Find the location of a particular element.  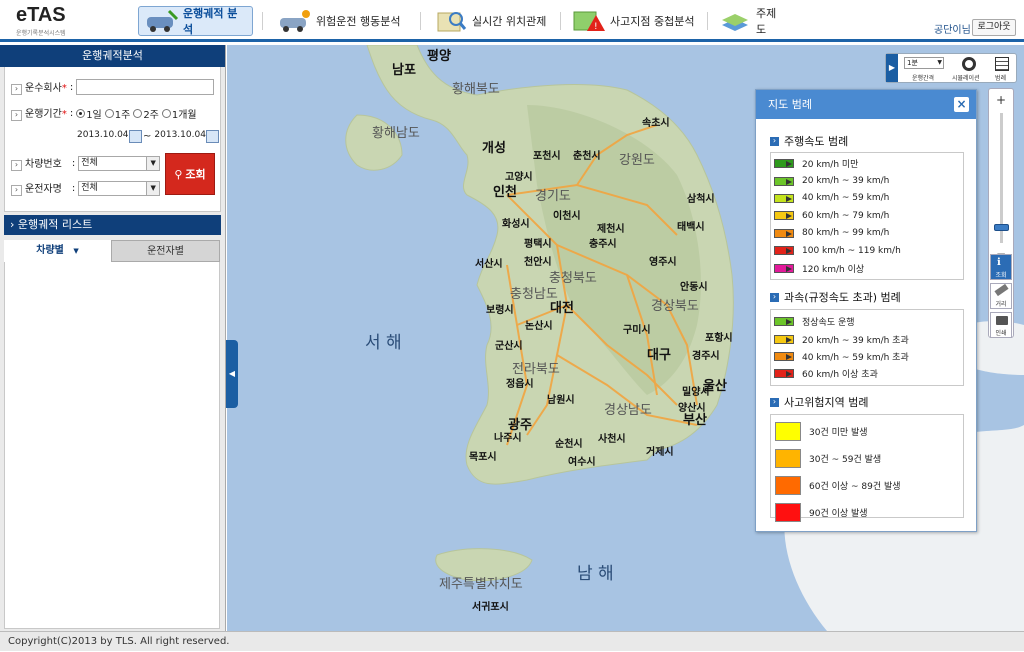

period-radio-2week: 2주 is located at coordinates (146, 113).